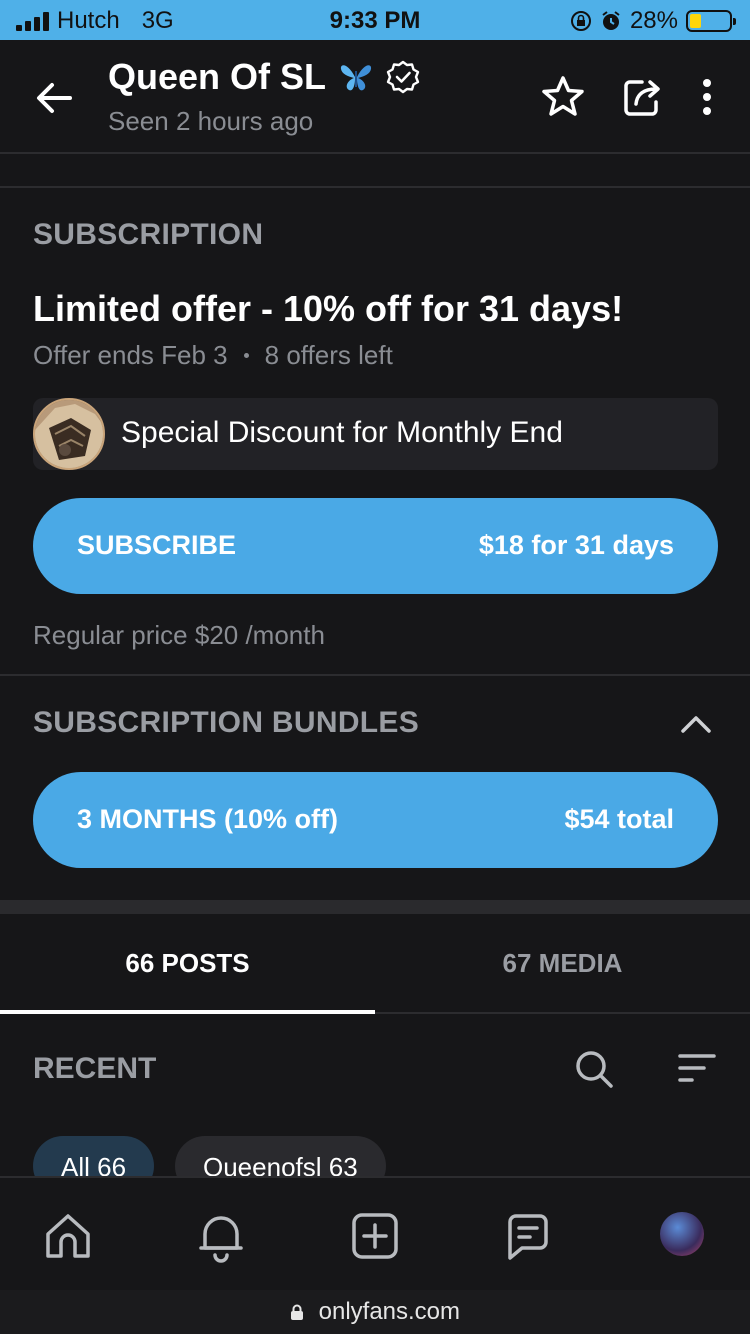 The width and height of the screenshot is (750, 1334). I want to click on butterfly-icon, so click(356, 78).